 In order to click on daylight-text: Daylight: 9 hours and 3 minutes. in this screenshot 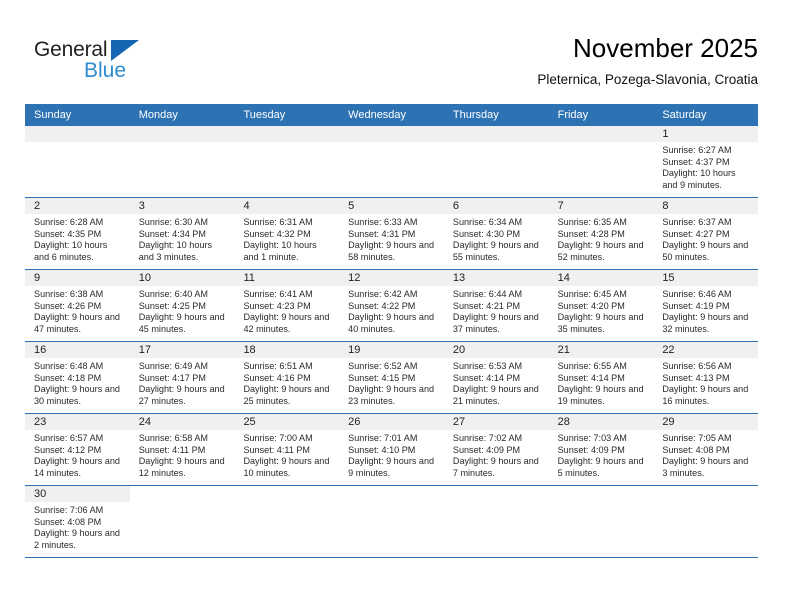, I will do `click(705, 467)`.